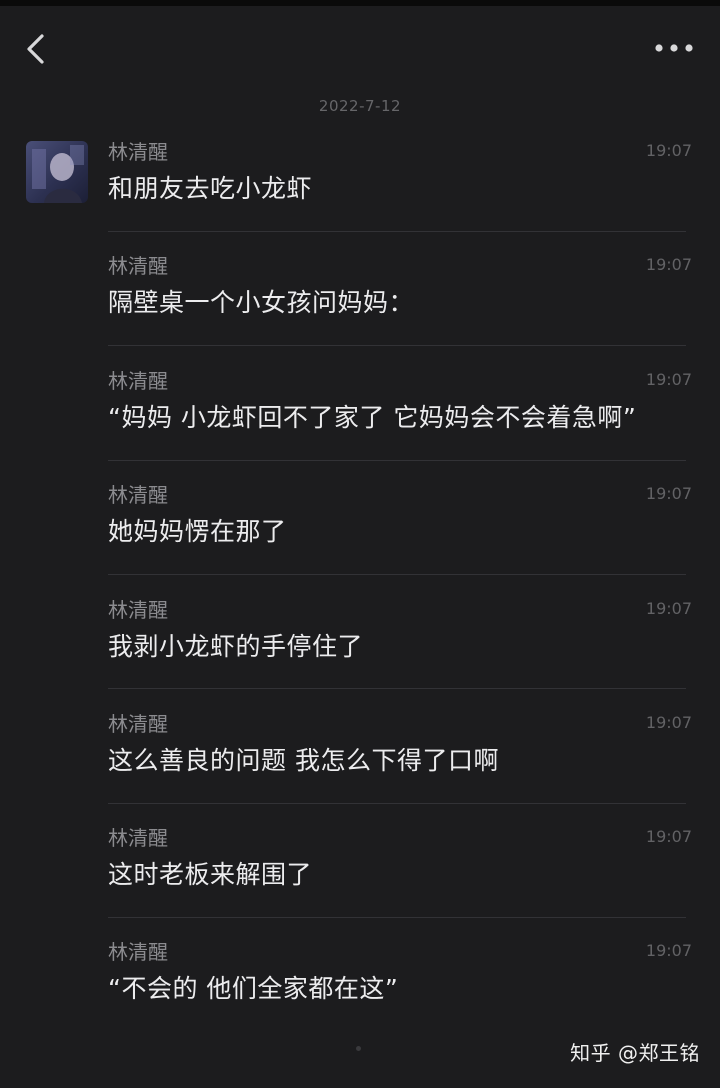 This screenshot has width=720, height=1088. I want to click on message-text: “妈妈 小龙虾回不了家了 它妈妈会不会着急啊”, so click(372, 417).